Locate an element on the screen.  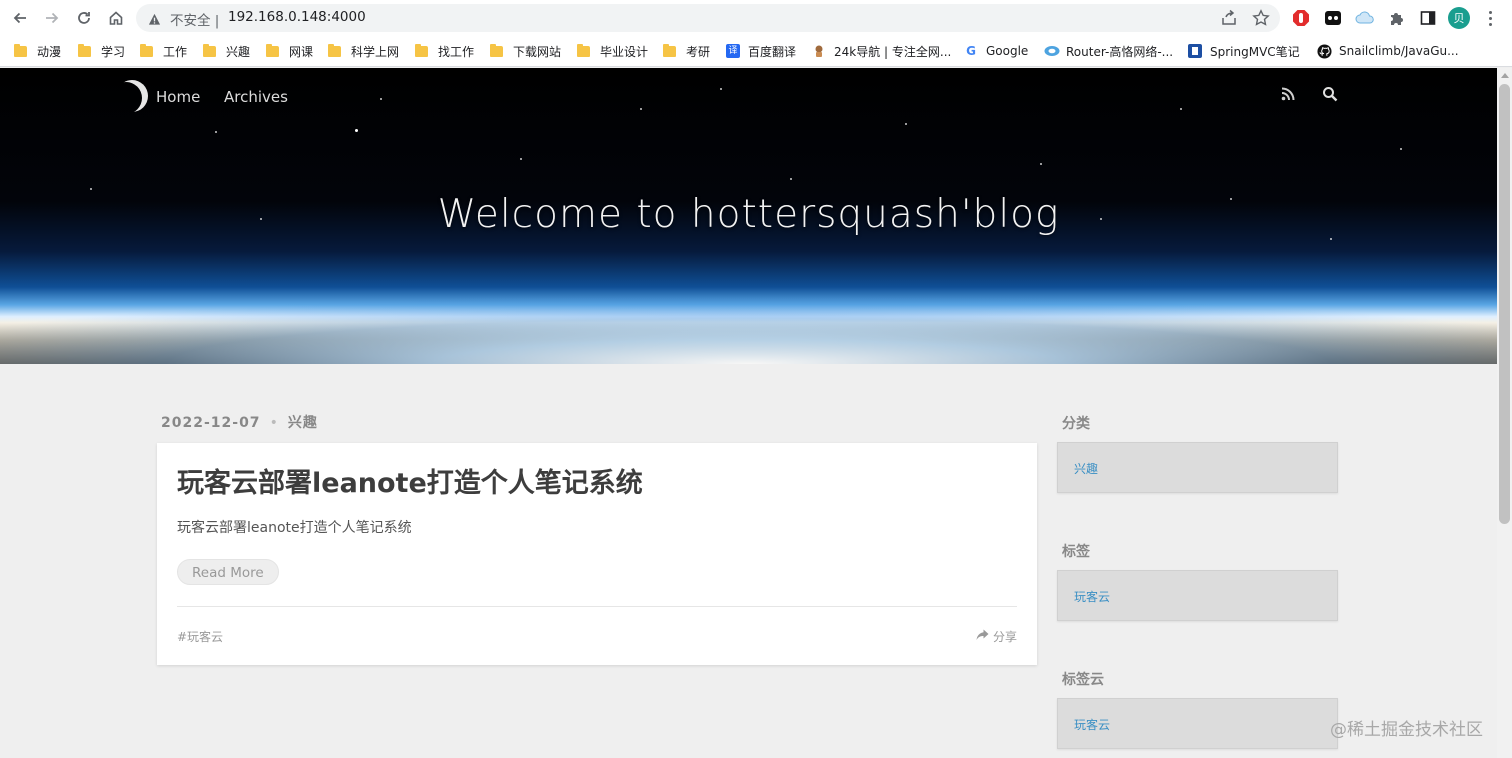
url-text: 192.168.0.148:4000 is located at coordinates (297, 17).